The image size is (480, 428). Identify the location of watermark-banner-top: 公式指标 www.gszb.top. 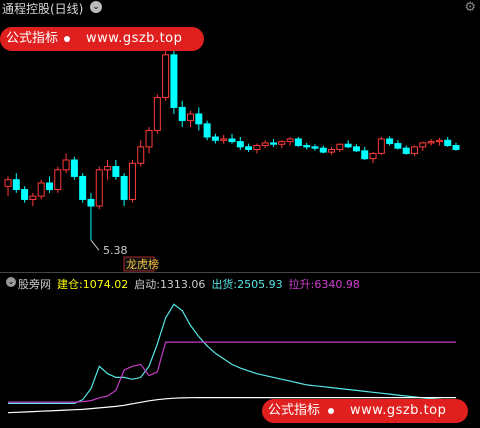
(102, 39).